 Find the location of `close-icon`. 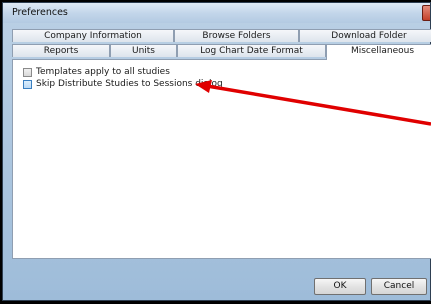

close-icon is located at coordinates (426, 13).